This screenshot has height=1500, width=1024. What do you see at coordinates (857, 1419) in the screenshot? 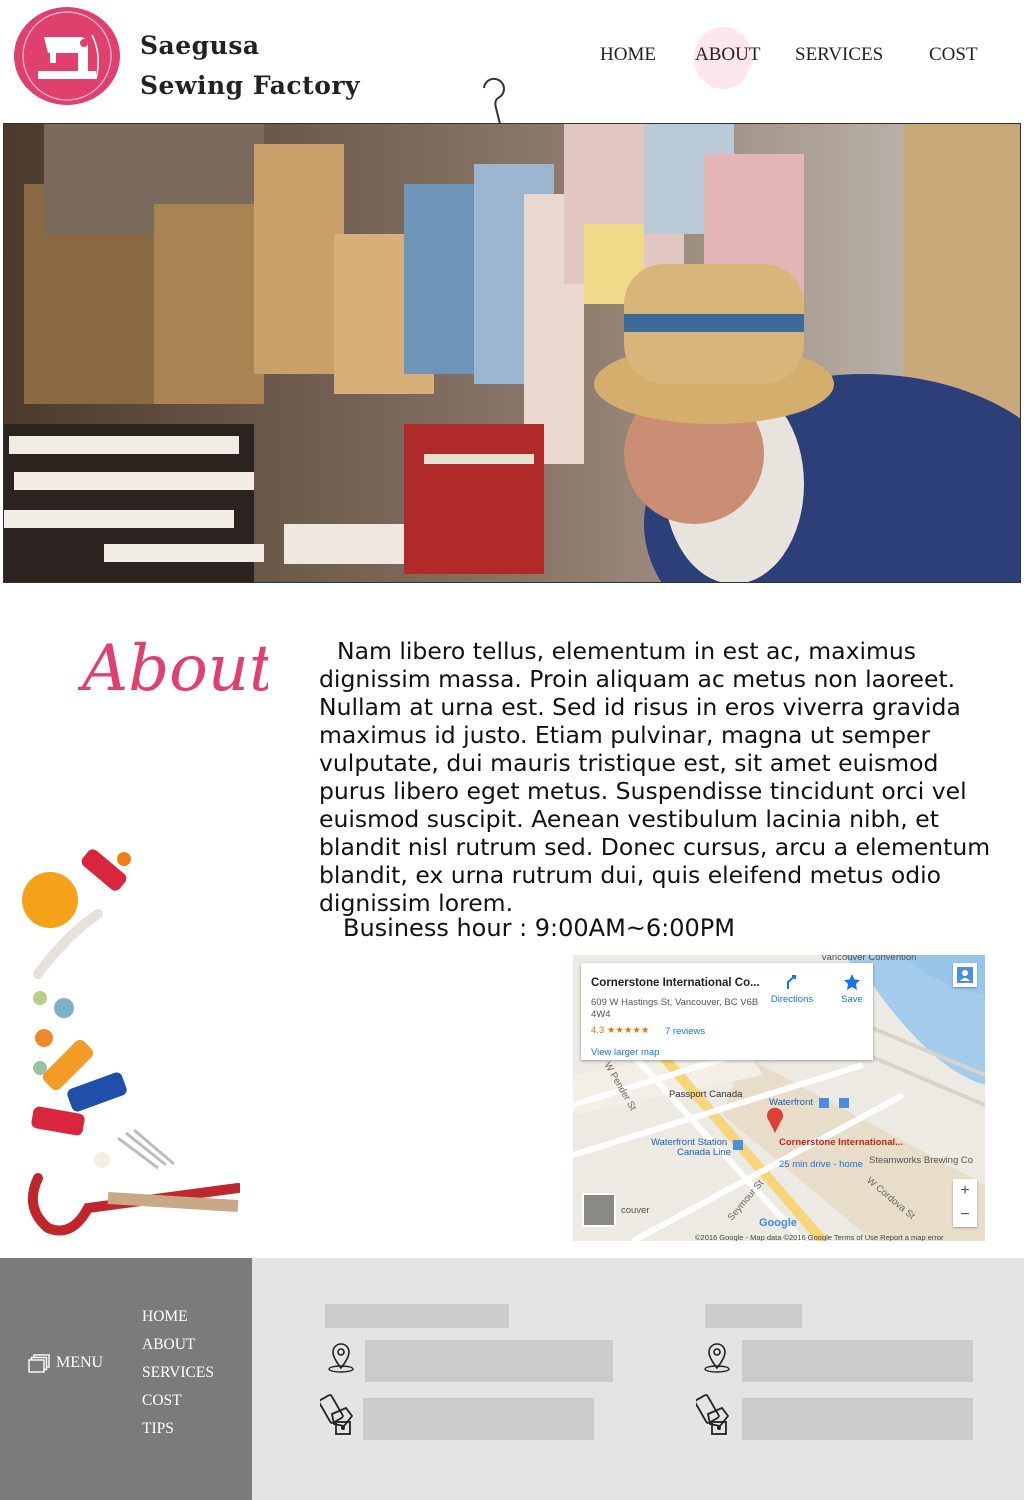
I see `footer-col2-phone-placeholder` at bounding box center [857, 1419].